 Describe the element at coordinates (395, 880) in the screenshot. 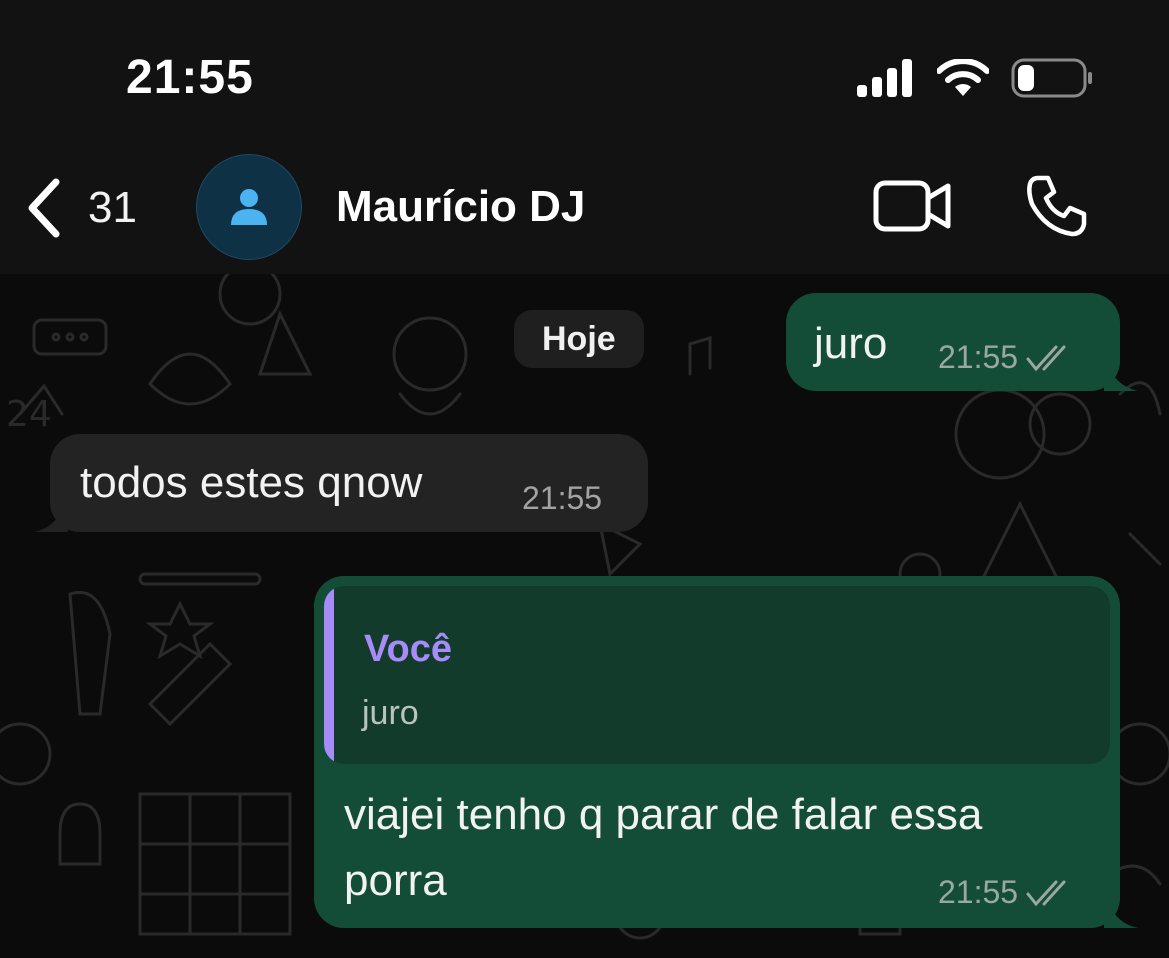

I see `message-text-line-2: porra` at that location.